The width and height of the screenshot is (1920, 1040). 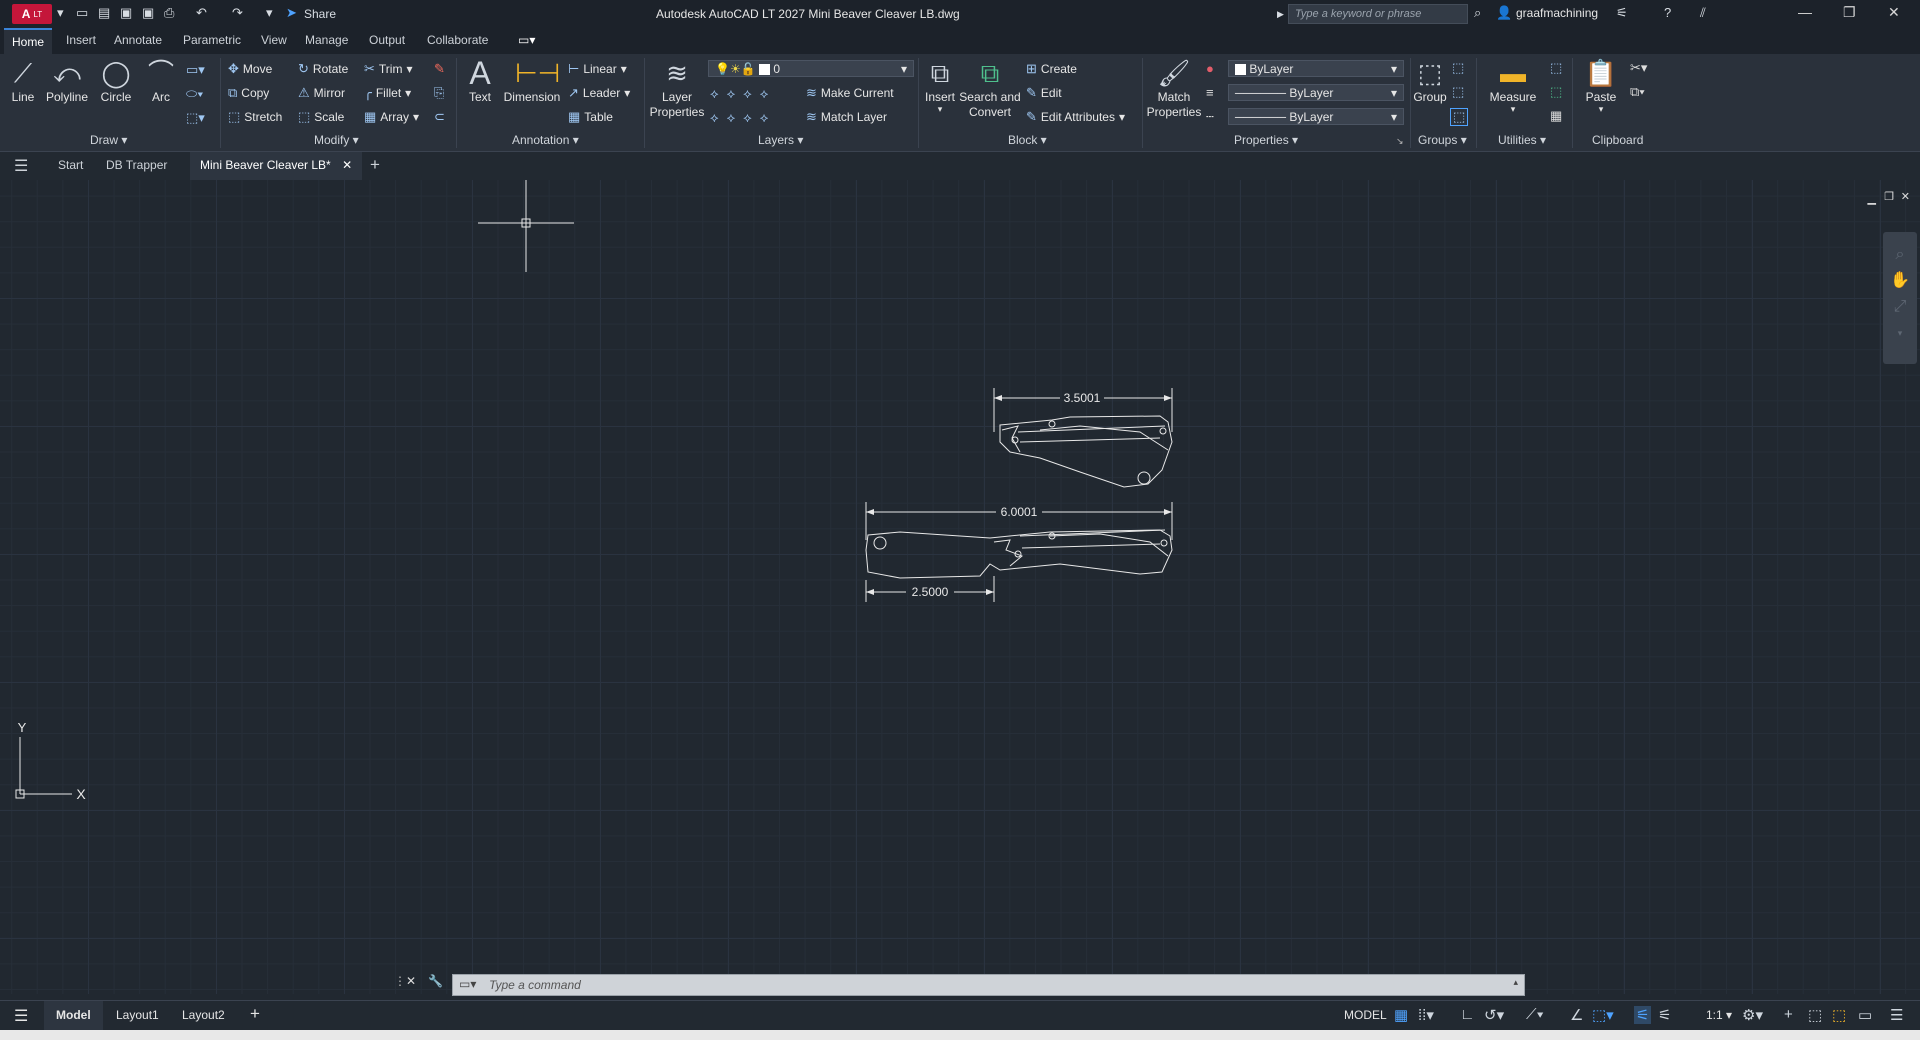 What do you see at coordinates (1643, 1015) in the screenshot?
I see `annotation-visibility-icon: ⚟` at bounding box center [1643, 1015].